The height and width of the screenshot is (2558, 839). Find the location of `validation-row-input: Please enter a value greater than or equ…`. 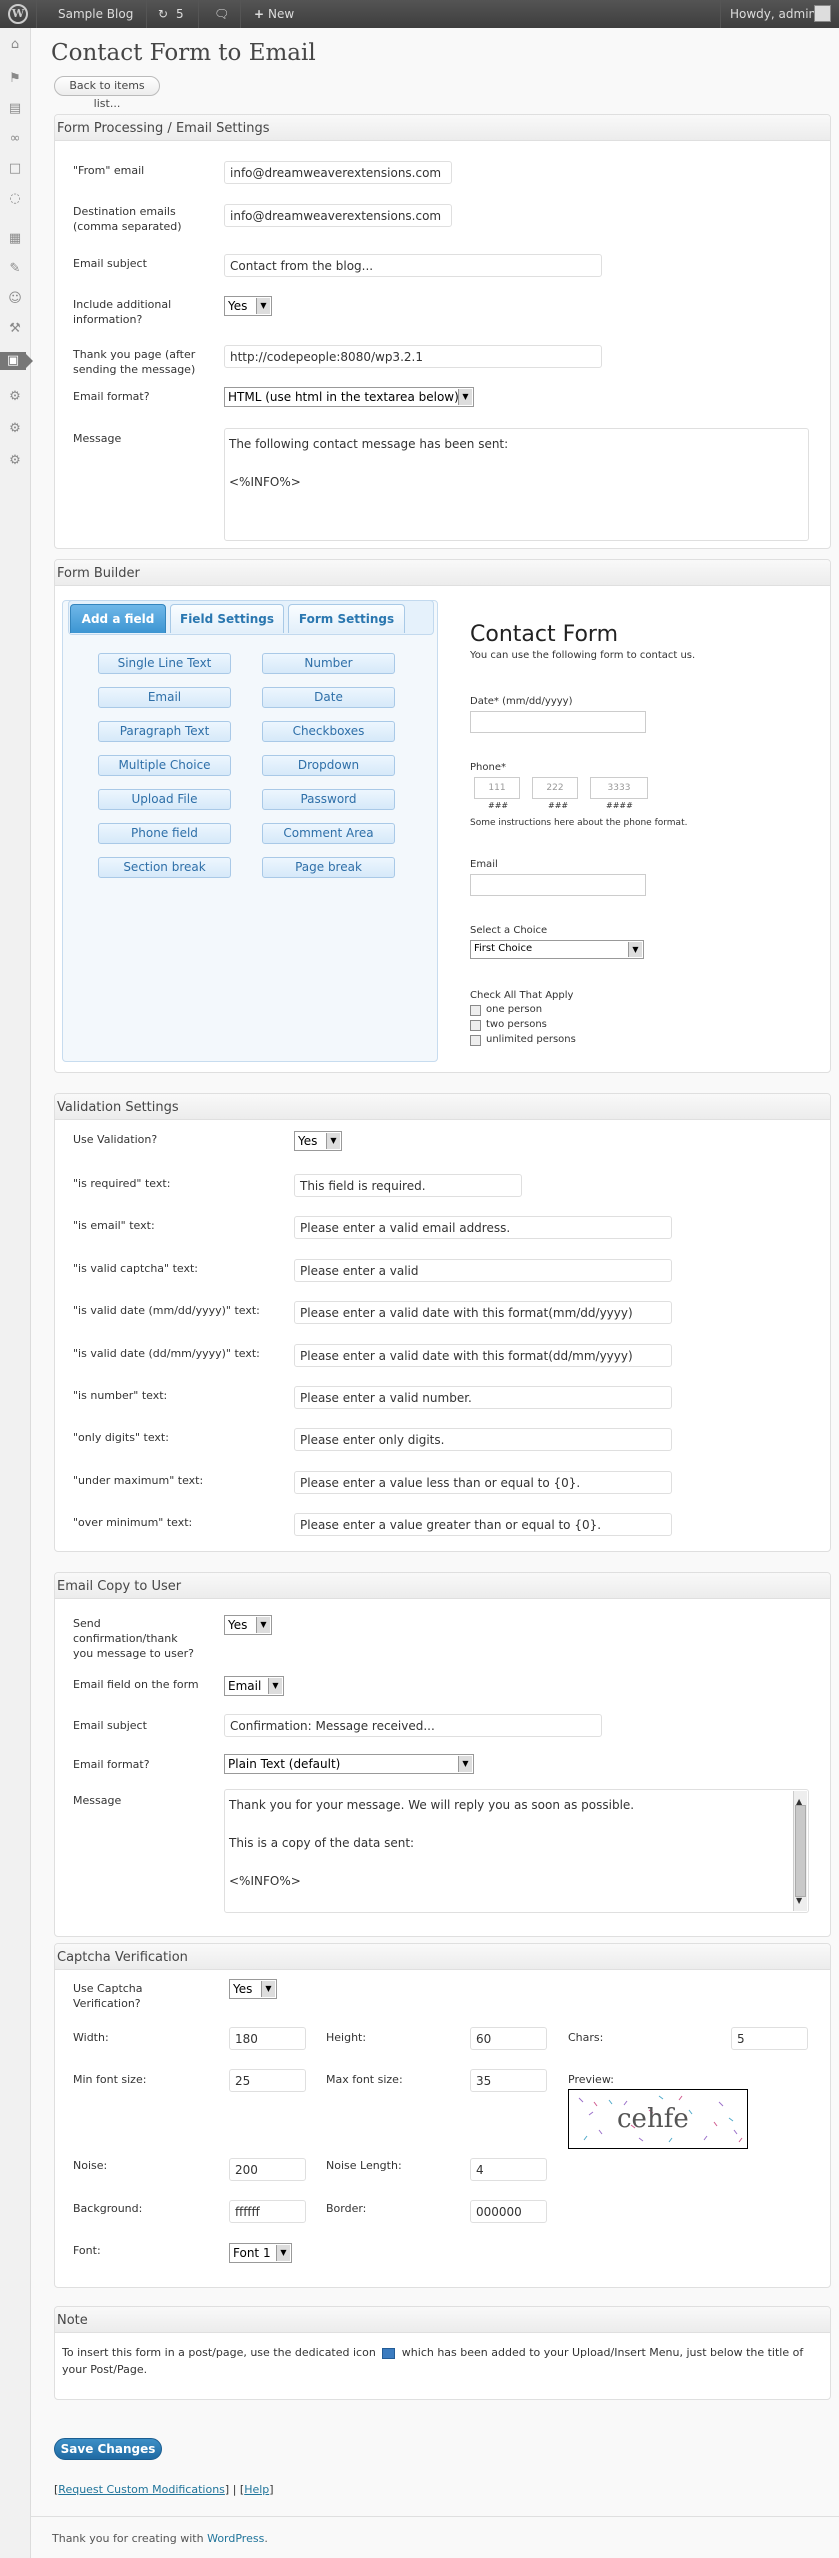

validation-row-input: Please enter a value greater than or equ… is located at coordinates (483, 1525).